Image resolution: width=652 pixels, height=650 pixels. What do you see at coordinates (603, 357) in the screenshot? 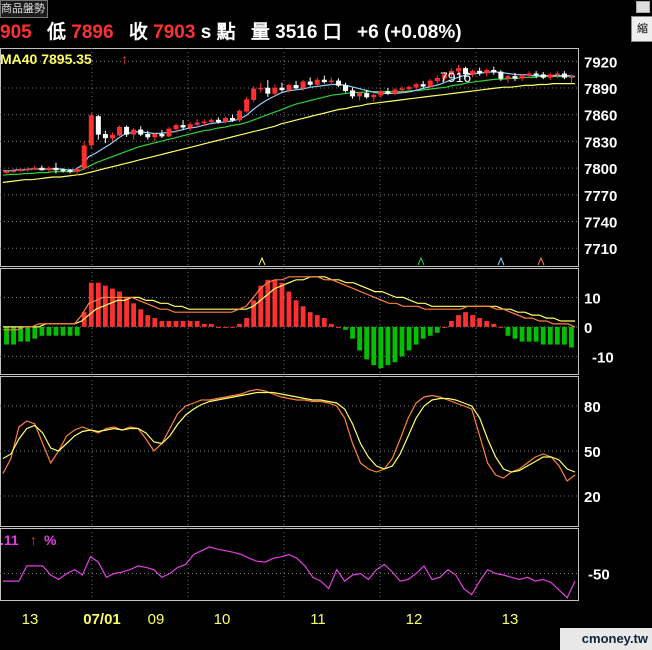
I see `y-tick-label: -10` at bounding box center [603, 357].